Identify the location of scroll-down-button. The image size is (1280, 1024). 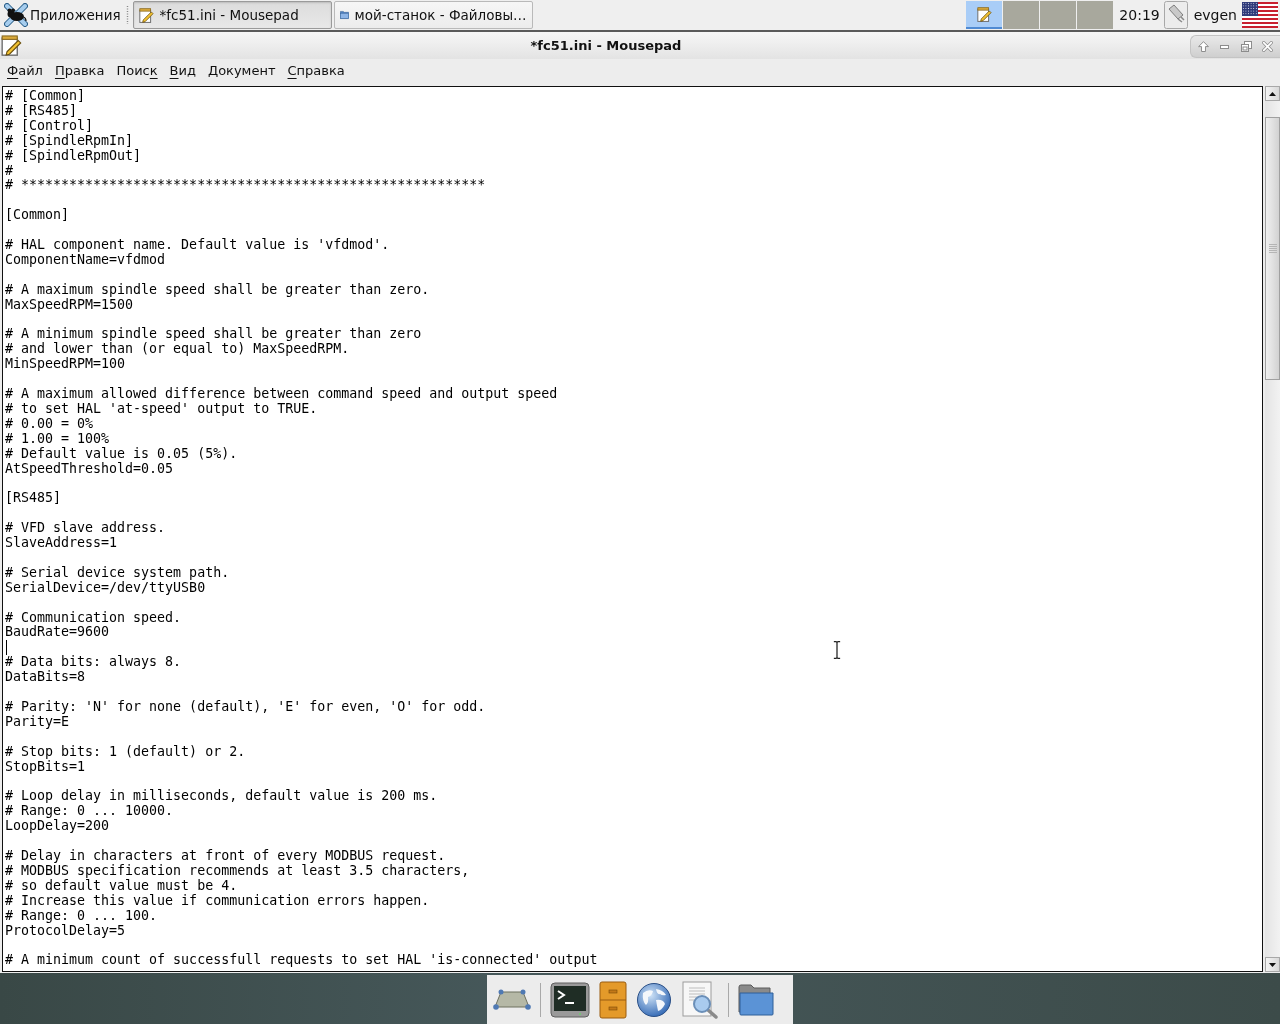
(1272, 964).